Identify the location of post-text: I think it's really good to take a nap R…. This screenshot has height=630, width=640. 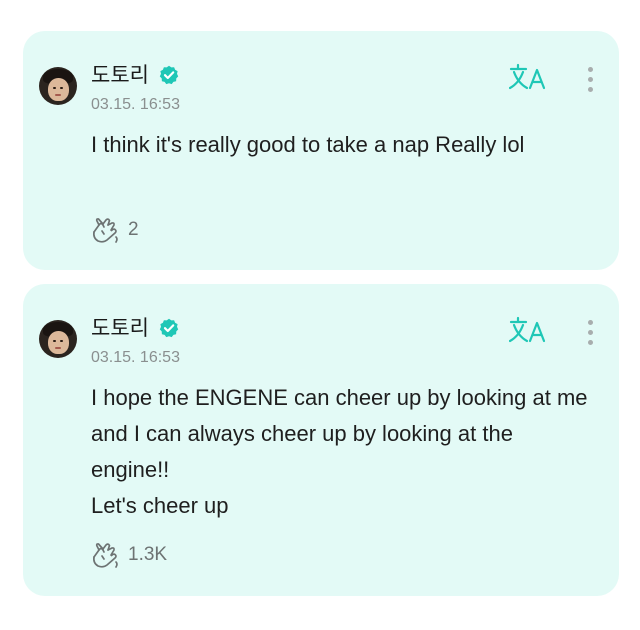
(308, 144).